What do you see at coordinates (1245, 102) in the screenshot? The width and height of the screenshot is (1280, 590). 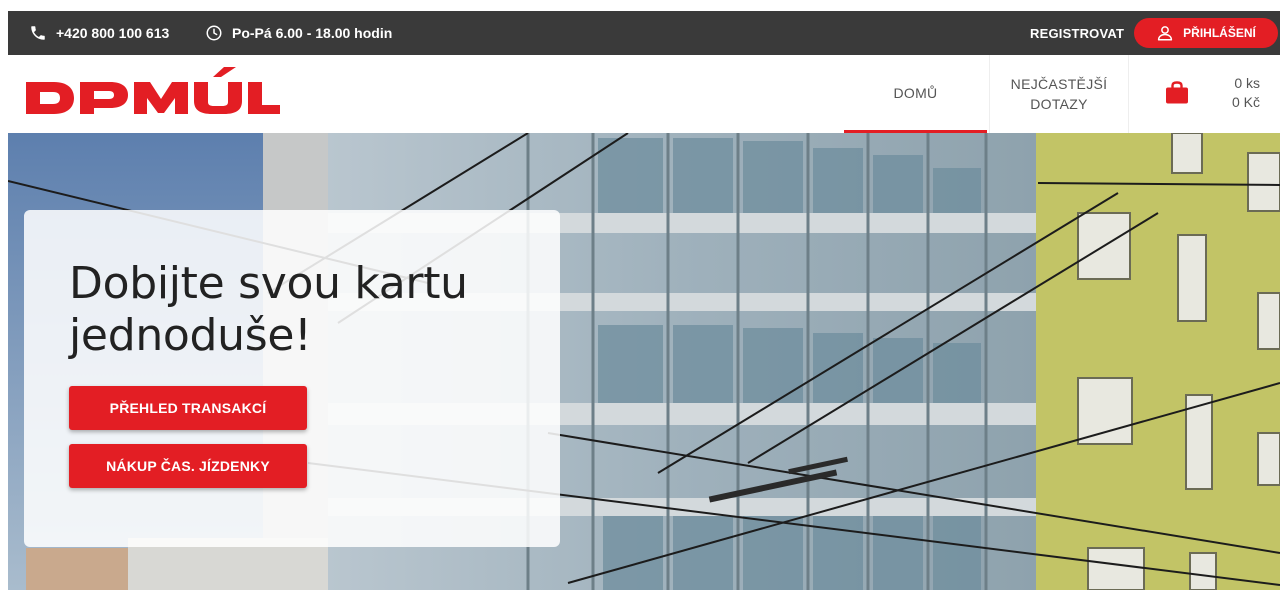 I see `cart-price: 0 Kč` at bounding box center [1245, 102].